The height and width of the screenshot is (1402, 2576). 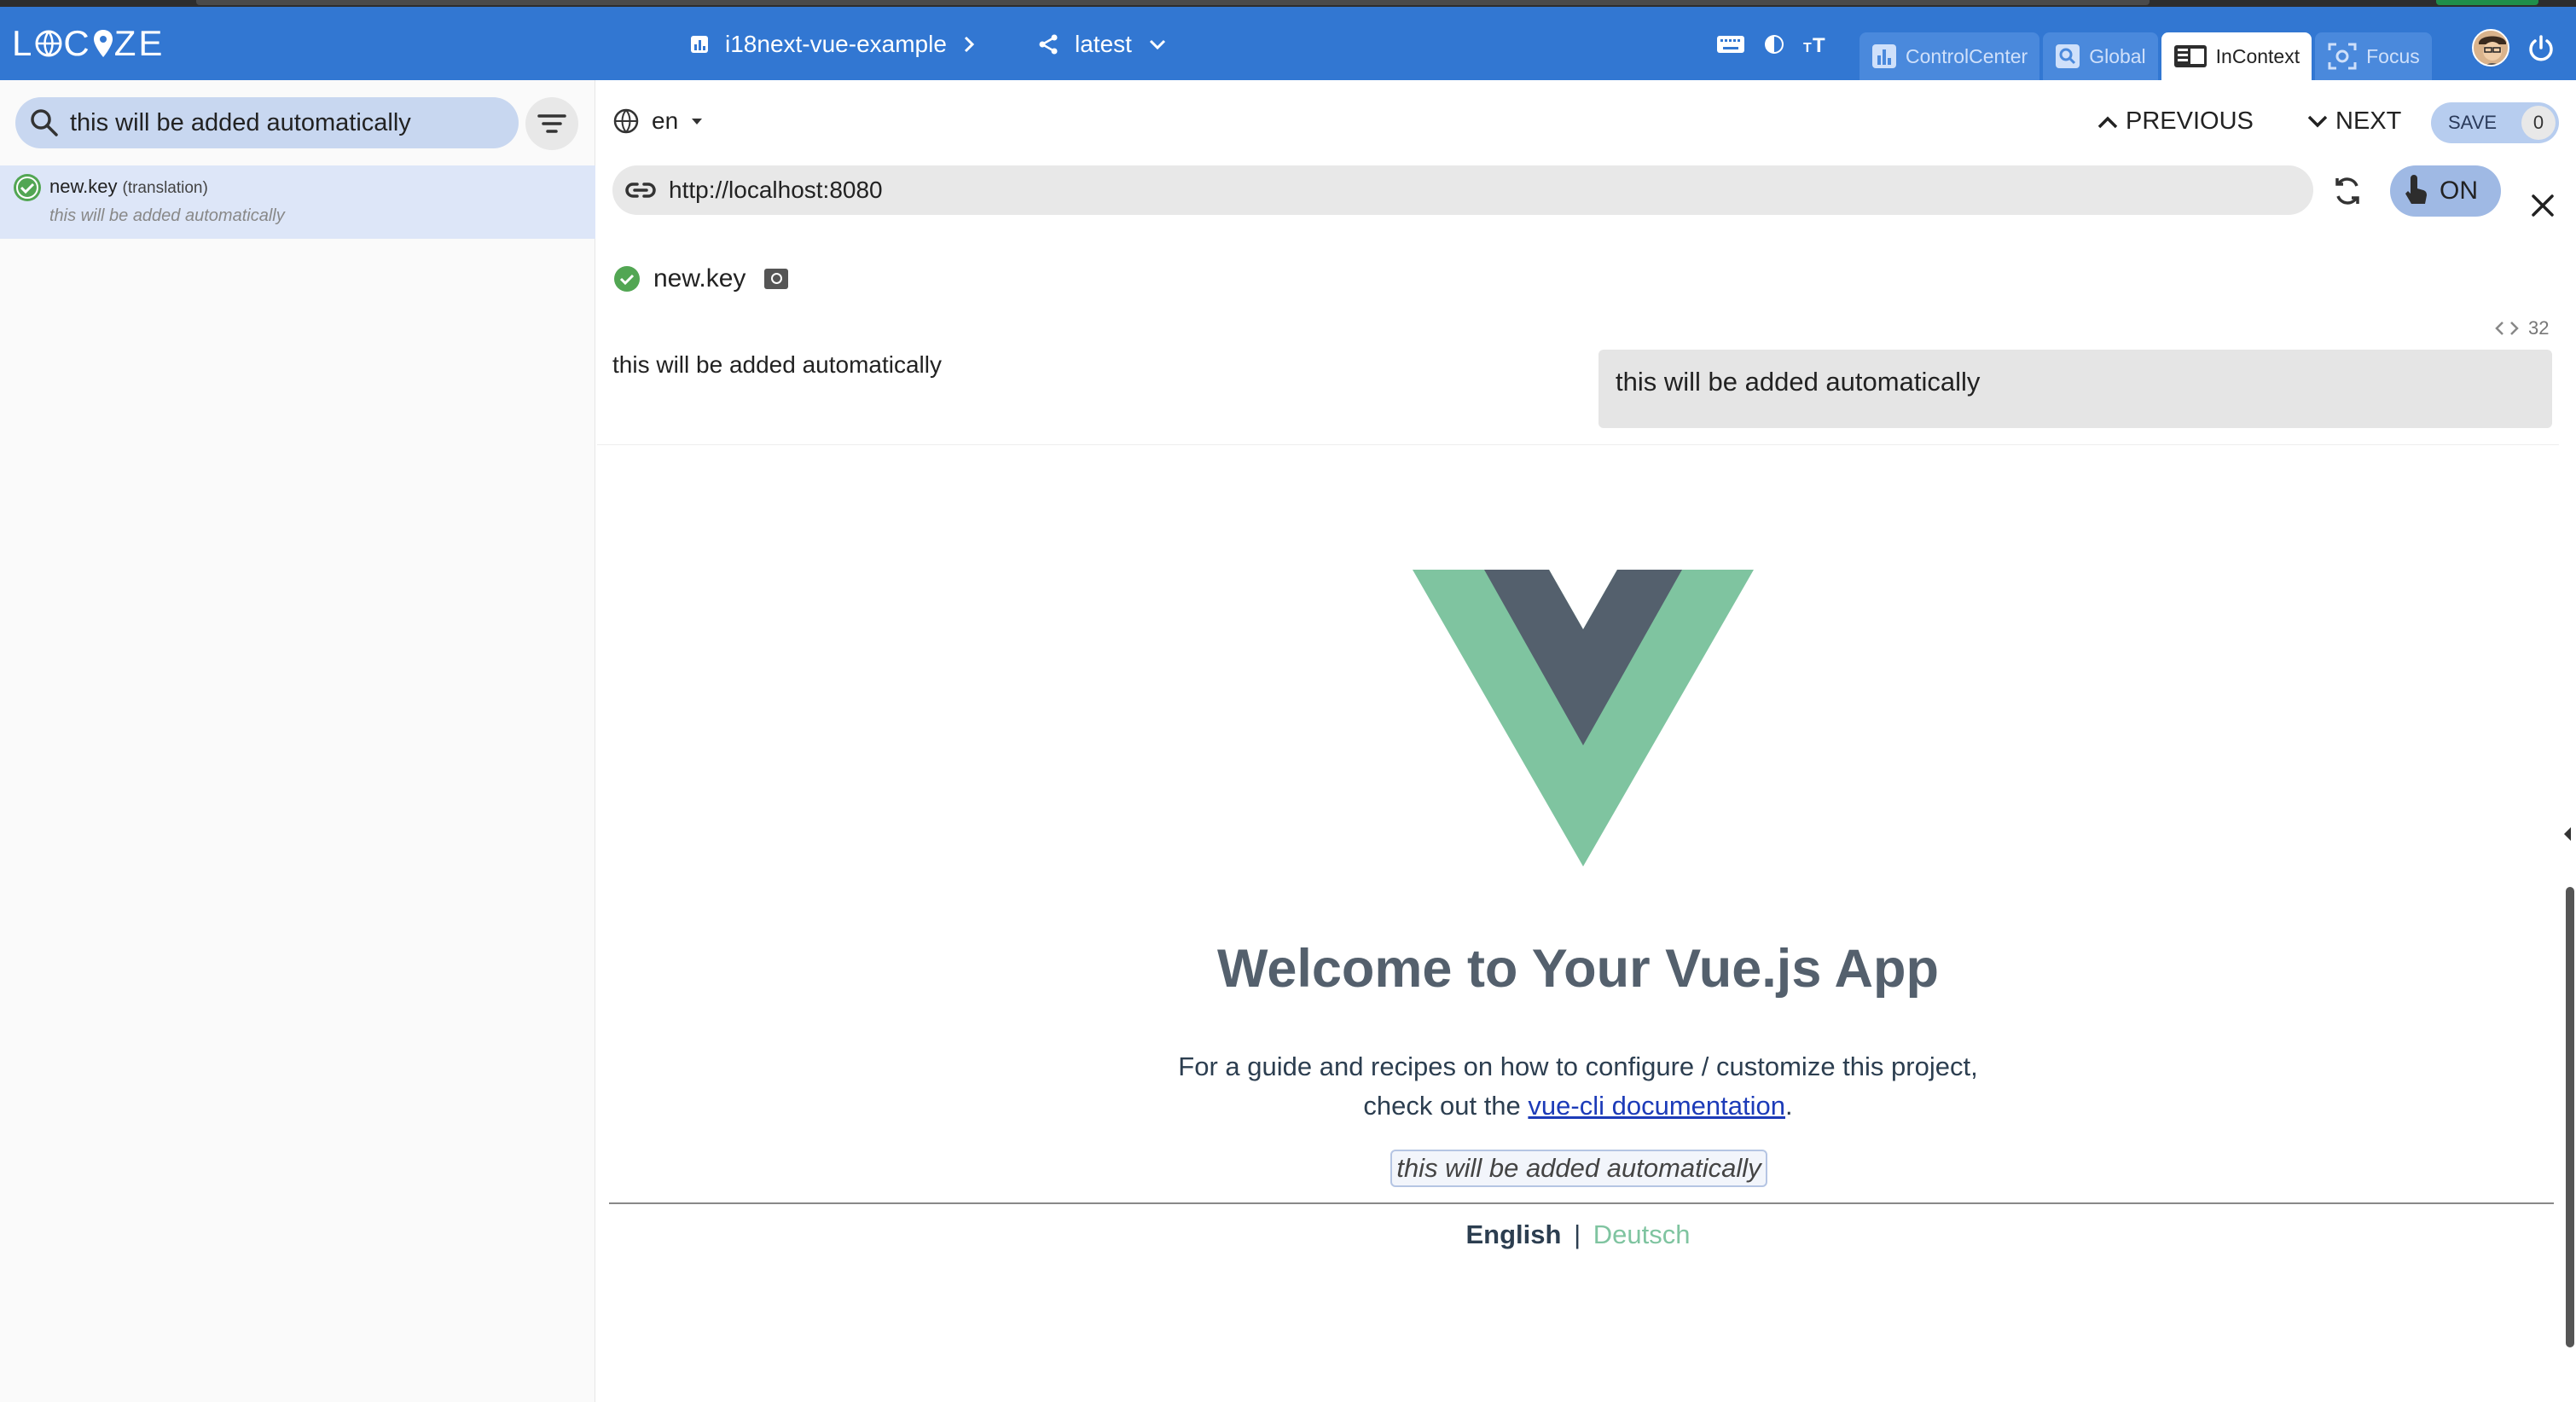 What do you see at coordinates (1581, 1203) in the screenshot?
I see `divider` at bounding box center [1581, 1203].